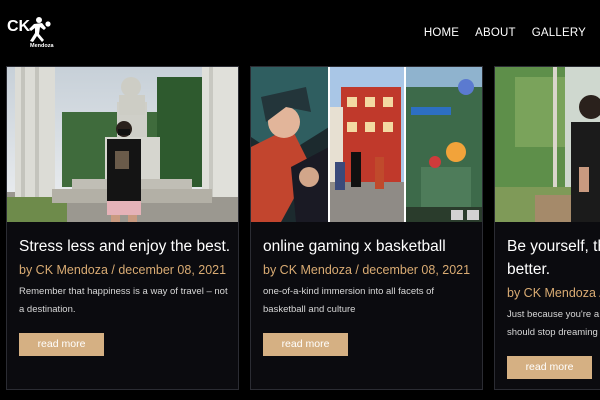 The image size is (600, 400). Describe the element at coordinates (553, 258) in the screenshot. I see `post-title: Be yourself, th better.` at that location.